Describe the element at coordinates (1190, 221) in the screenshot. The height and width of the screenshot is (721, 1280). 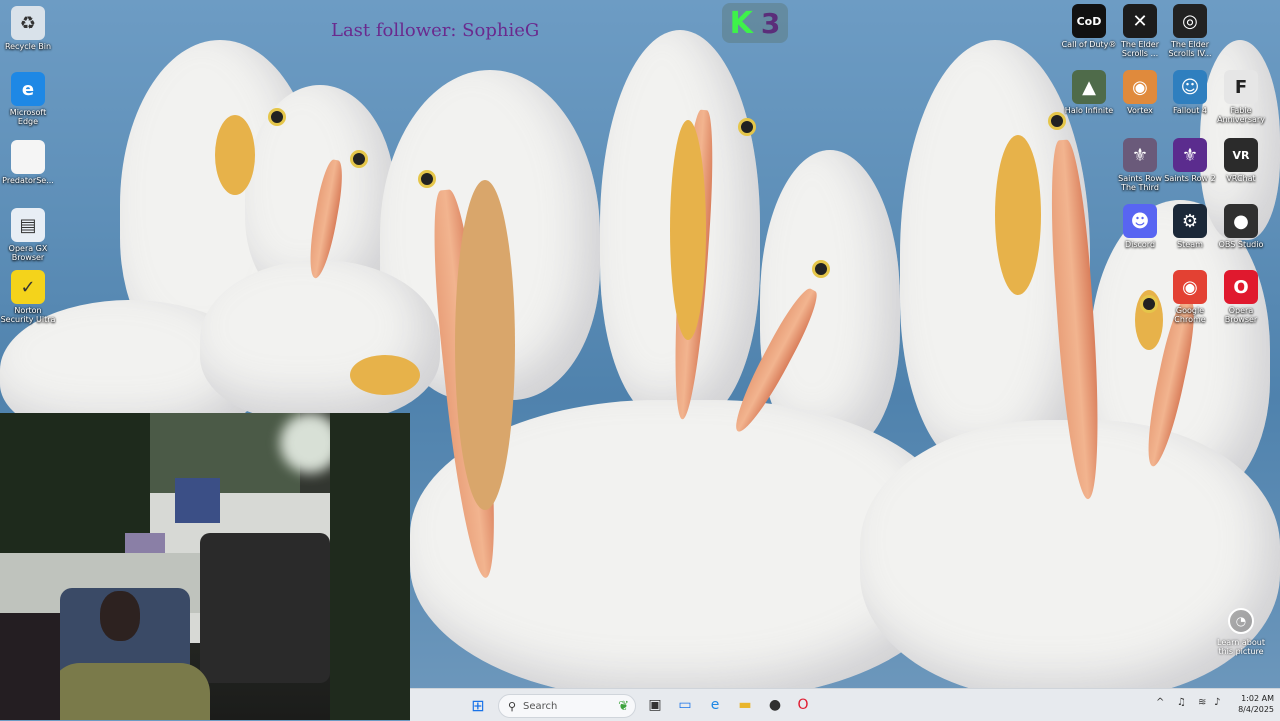
I see `steam-icon: ⚙` at that location.